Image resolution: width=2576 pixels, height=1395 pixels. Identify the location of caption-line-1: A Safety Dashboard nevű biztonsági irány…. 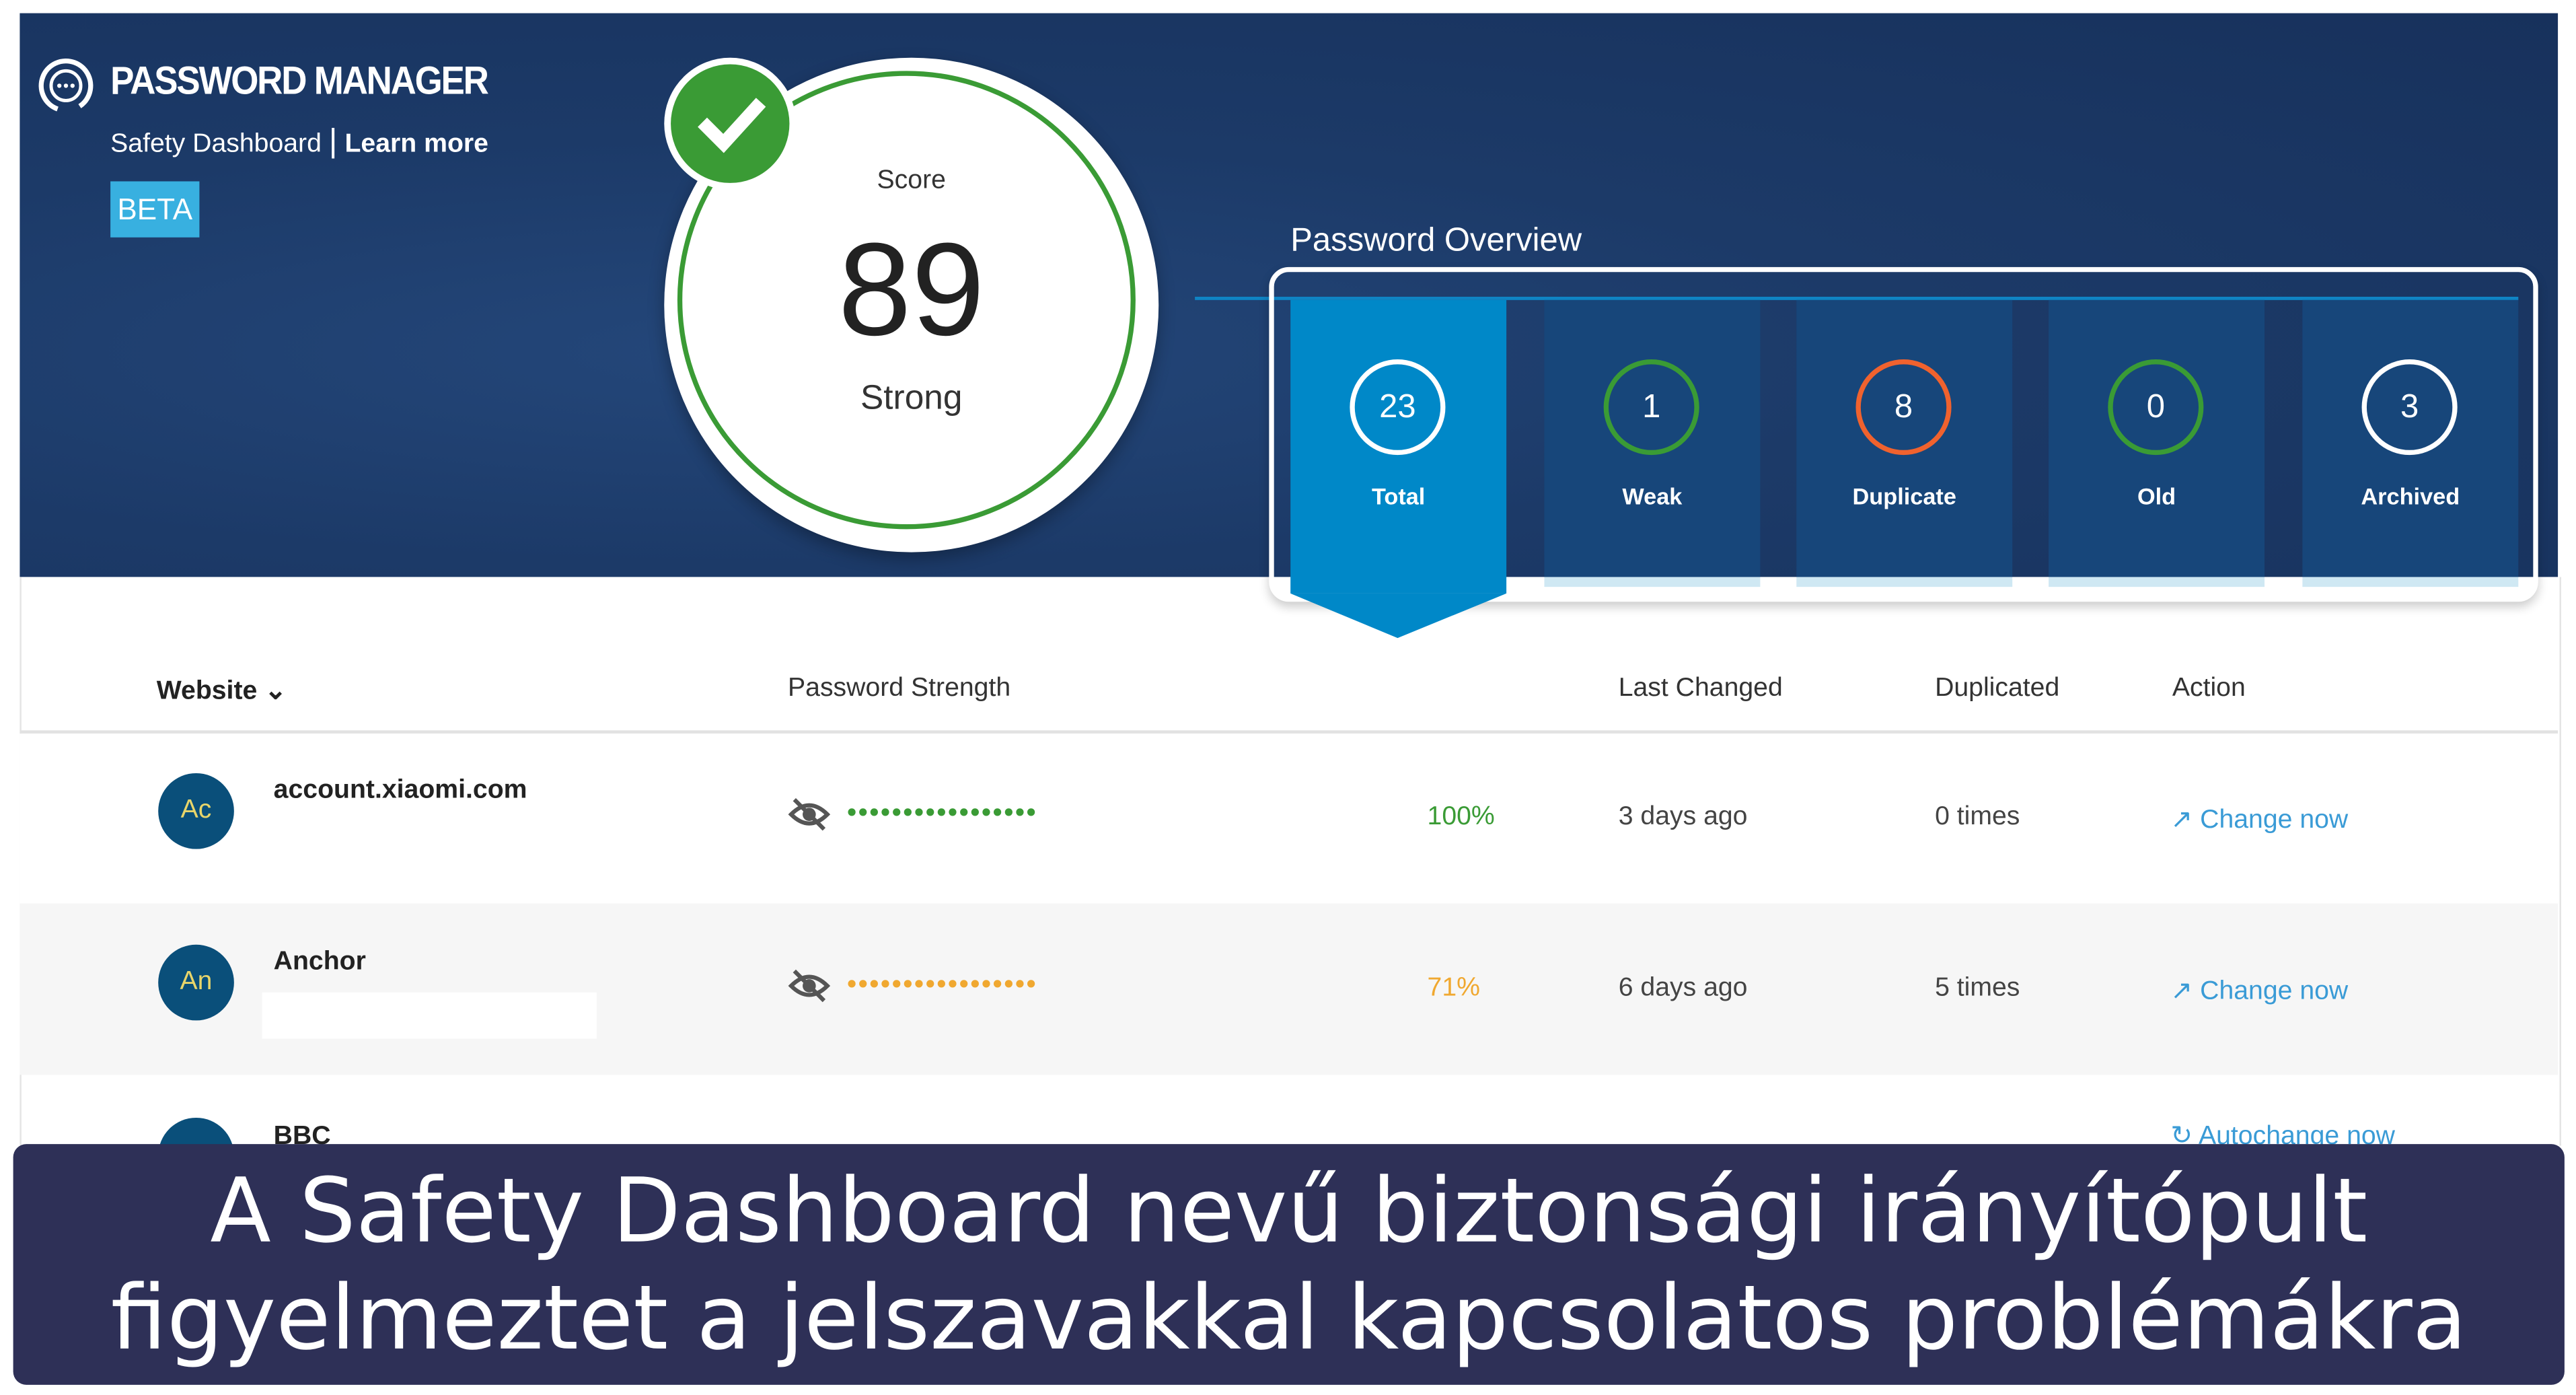
(1289, 1211).